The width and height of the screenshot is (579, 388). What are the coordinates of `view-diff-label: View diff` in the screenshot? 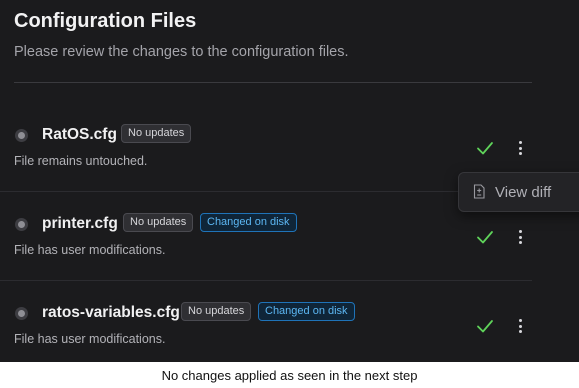 It's located at (523, 192).